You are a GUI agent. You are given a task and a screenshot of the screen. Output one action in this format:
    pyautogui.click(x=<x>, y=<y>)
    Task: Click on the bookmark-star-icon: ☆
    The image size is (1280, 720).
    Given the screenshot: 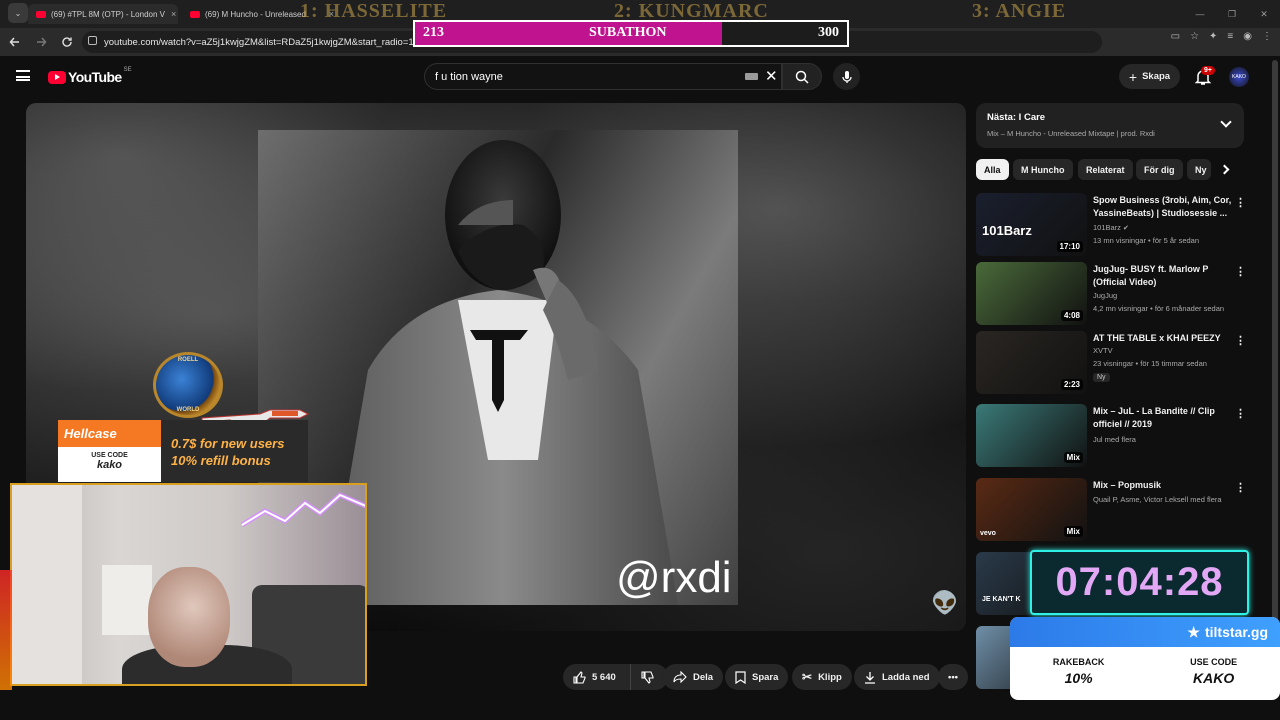 What is the action you would take?
    pyautogui.click(x=1194, y=36)
    